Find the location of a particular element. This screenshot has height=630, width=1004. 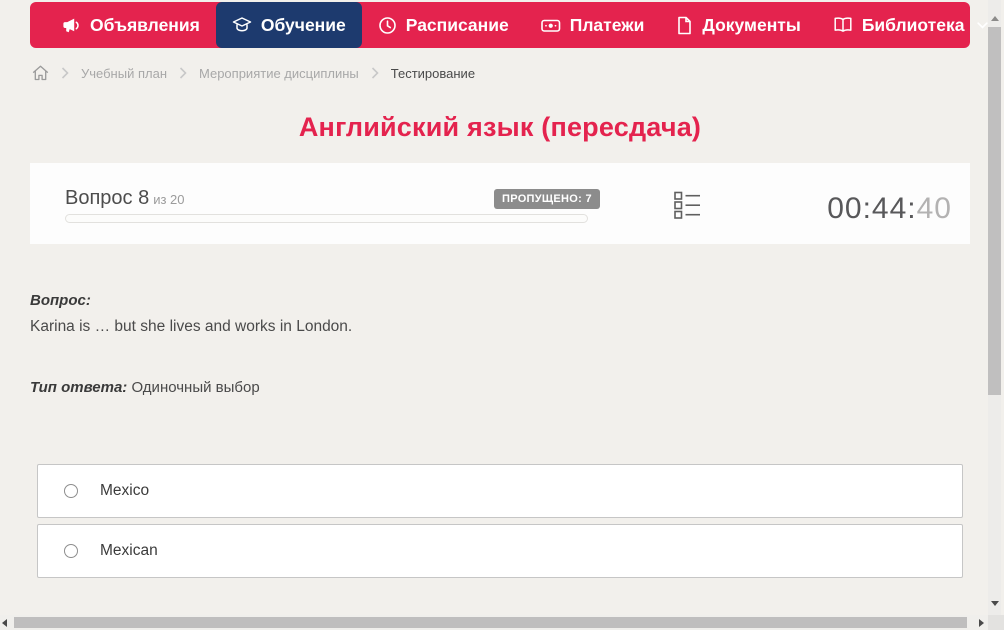

timer: 00:44:40 is located at coordinates (889, 209).